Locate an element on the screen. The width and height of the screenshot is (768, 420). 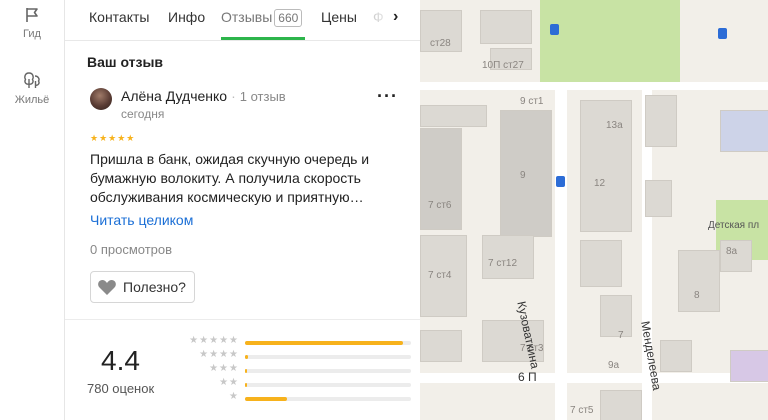
rating-row-4: ★★★★ is located at coordinates (293, 356).